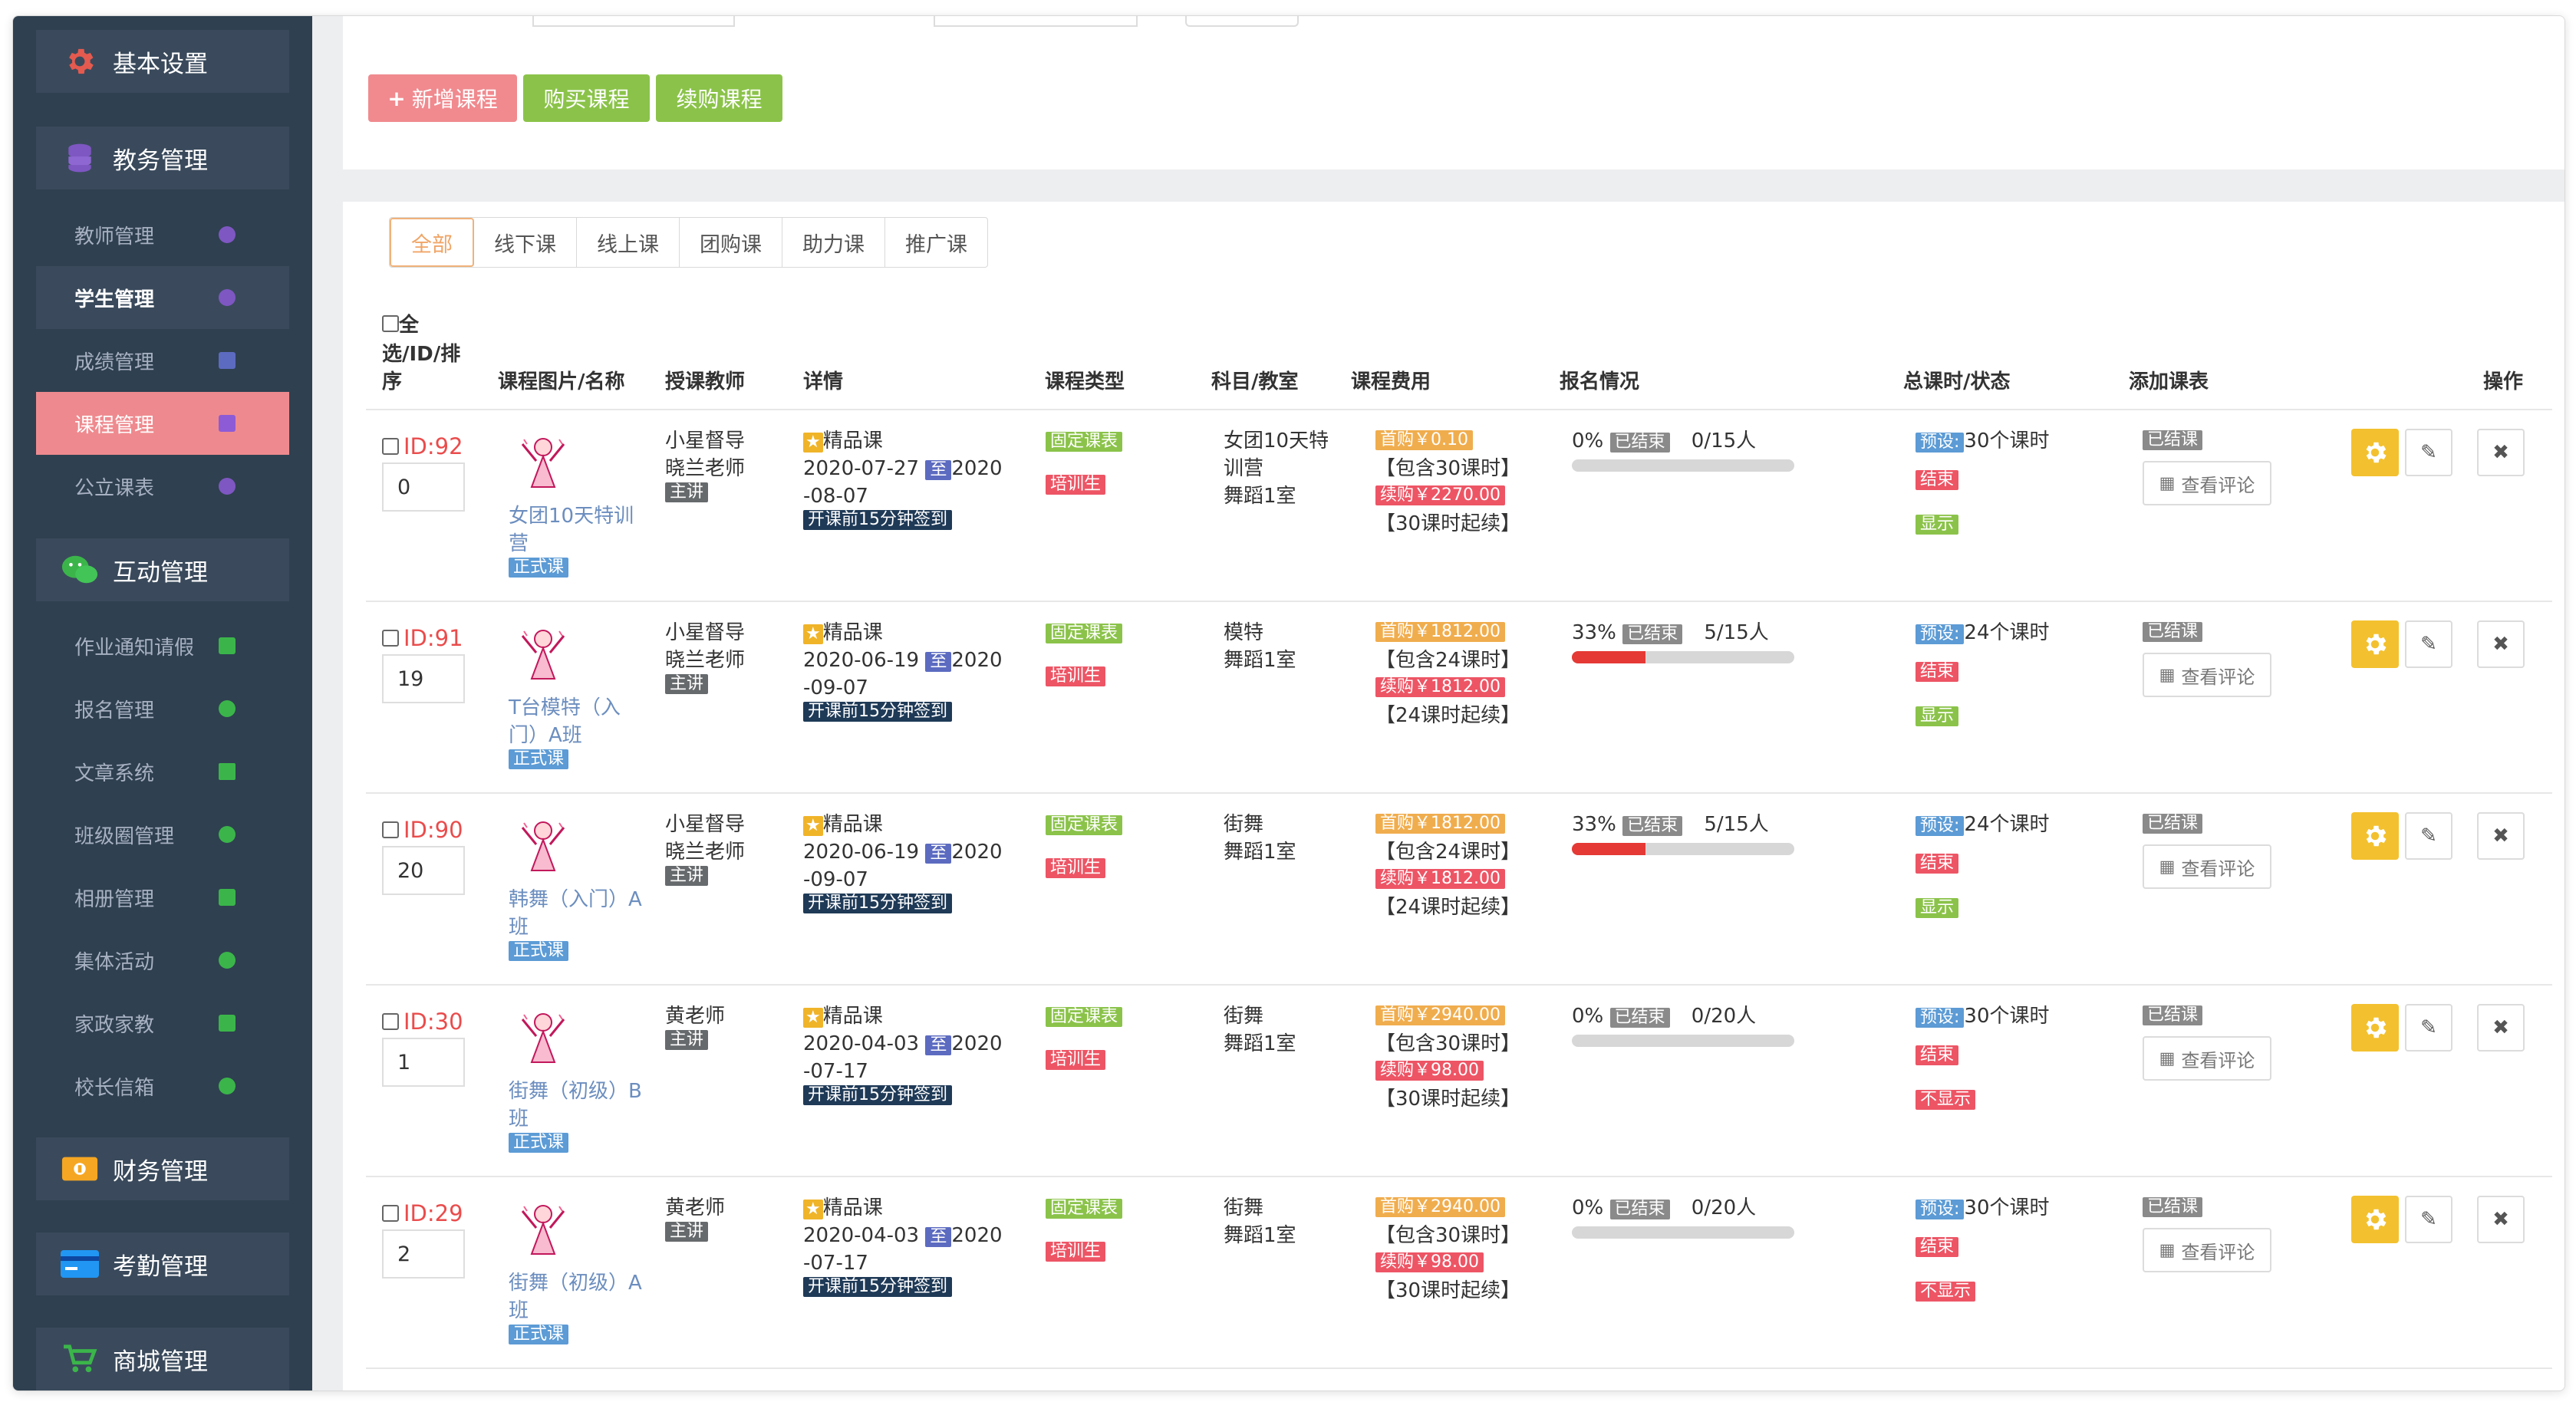 The image size is (2576, 1402). I want to click on sidebar-item-mailbox: 校长信箱, so click(162, 1086).